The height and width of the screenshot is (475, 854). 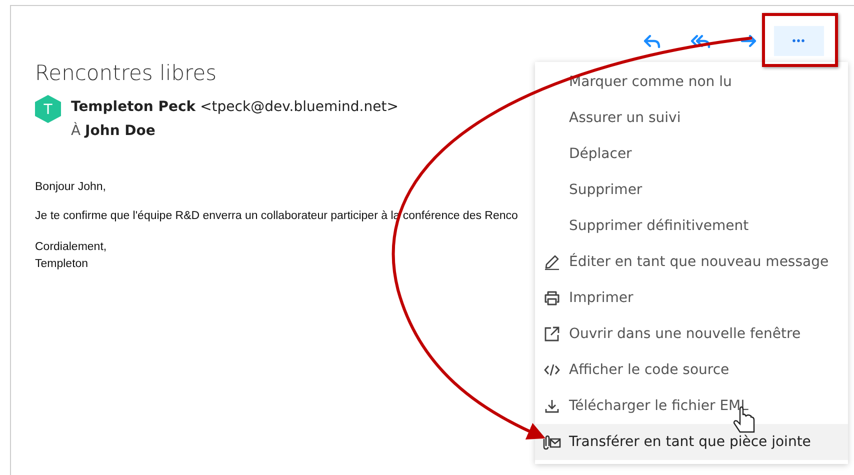 I want to click on signature-line: Cordialement,, so click(x=71, y=247).